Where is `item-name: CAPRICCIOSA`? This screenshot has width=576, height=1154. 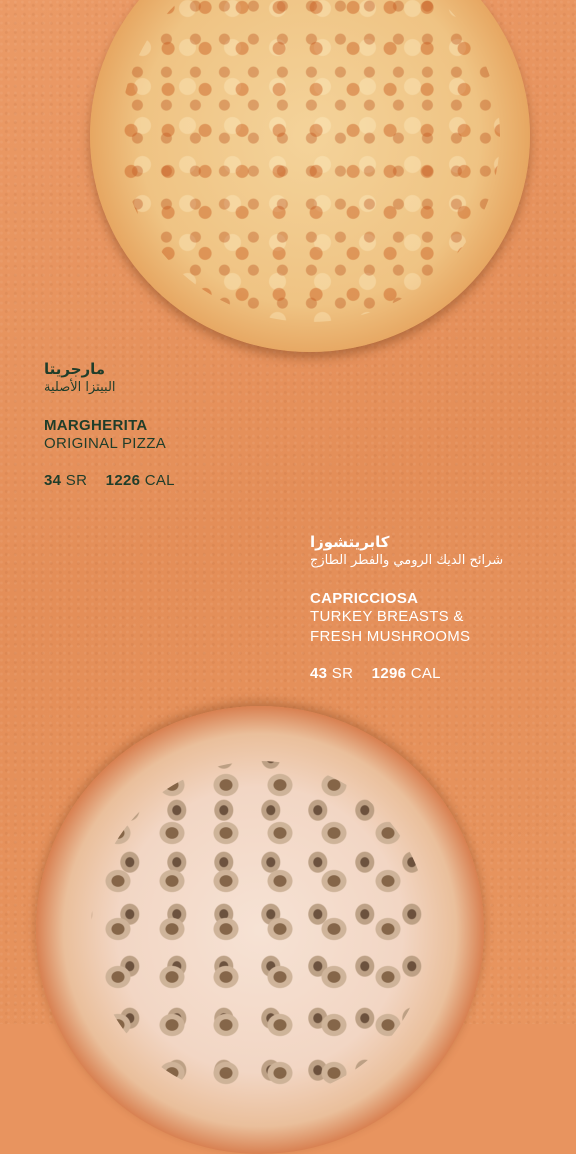
item-name: CAPRICCIOSA is located at coordinates (364, 598).